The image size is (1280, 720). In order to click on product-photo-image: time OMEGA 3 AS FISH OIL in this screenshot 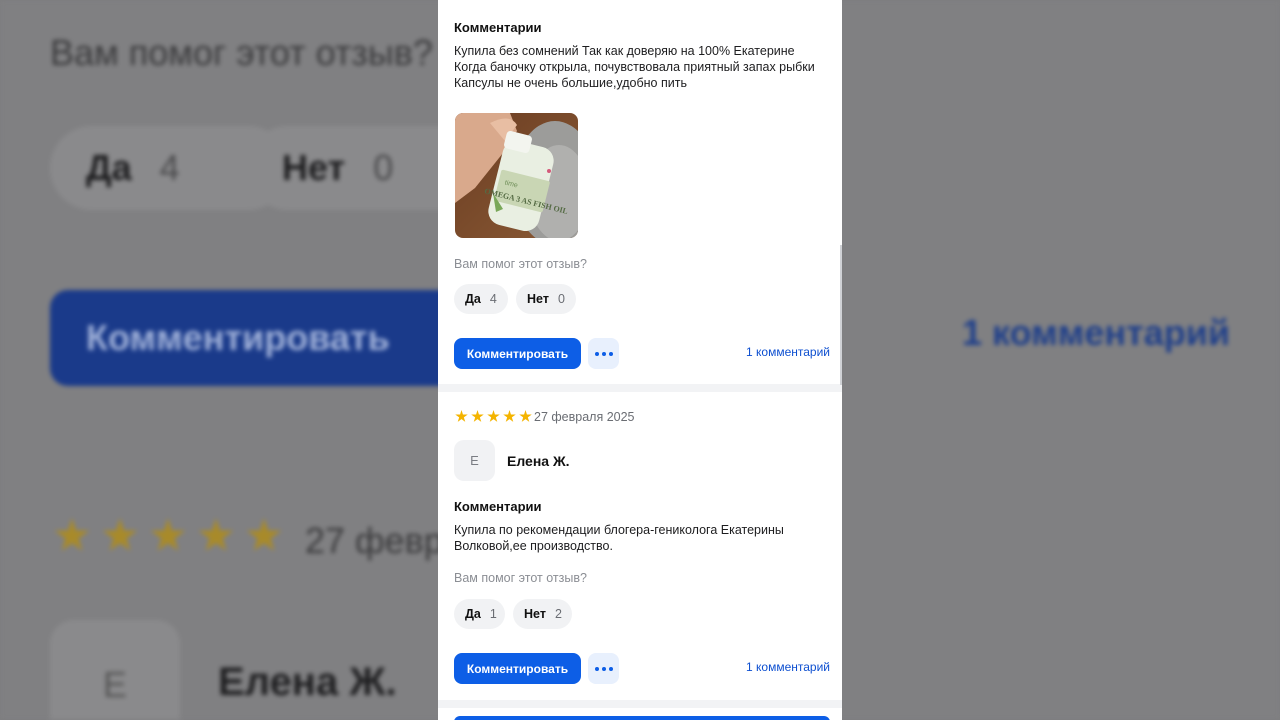, I will do `click(516, 175)`.